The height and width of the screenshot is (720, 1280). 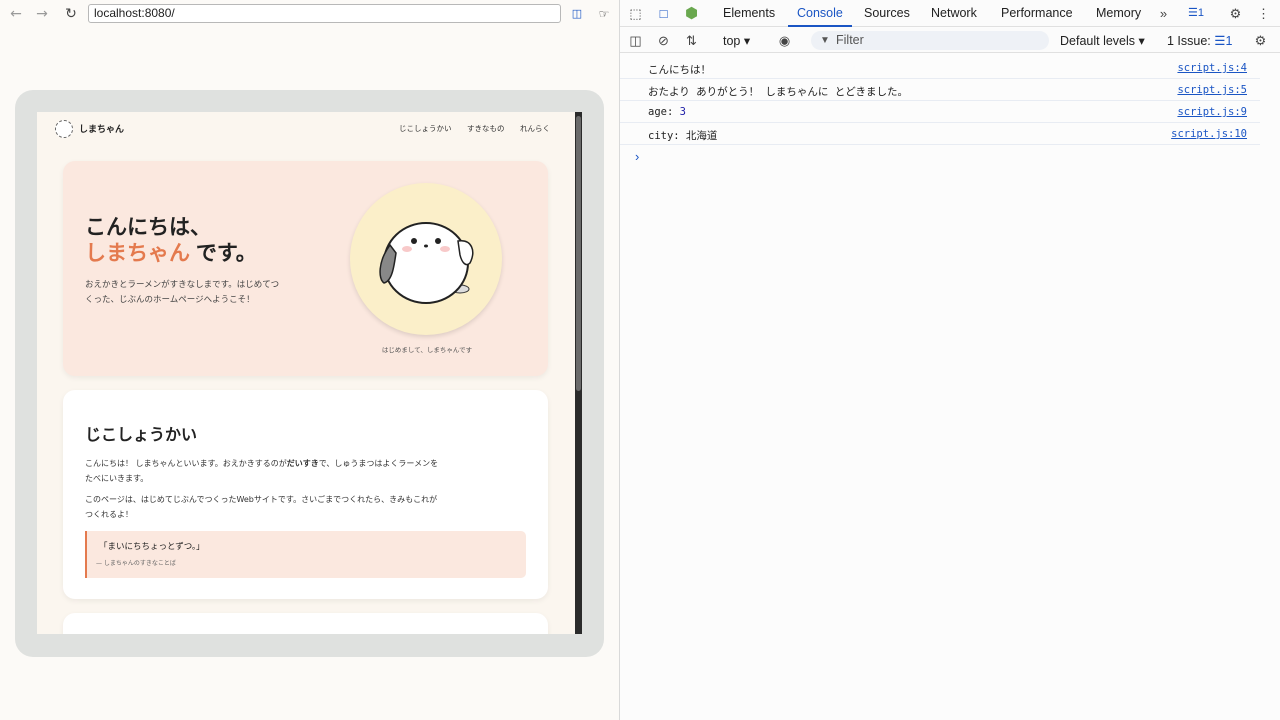 What do you see at coordinates (1229, 41) in the screenshot?
I see `issues-count-value: 1` at bounding box center [1229, 41].